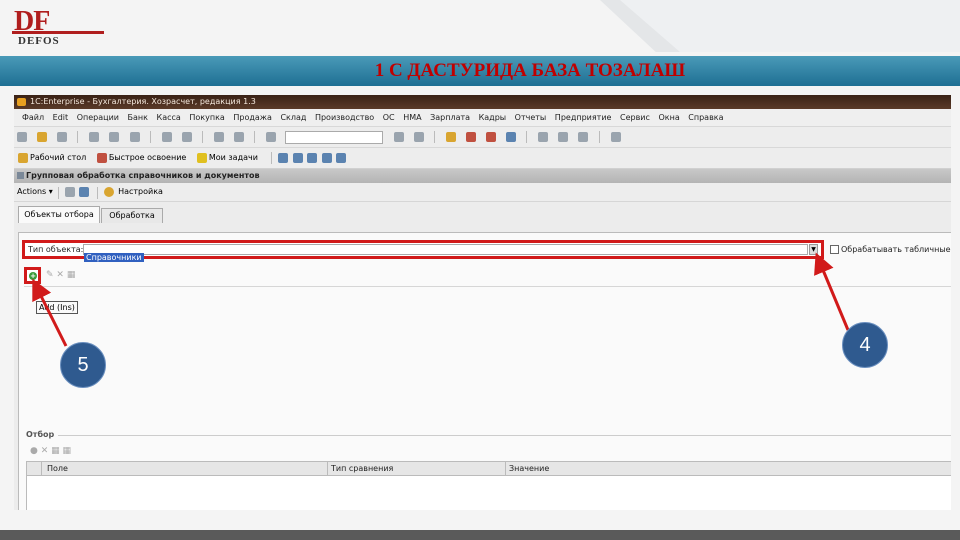  I want to click on callout-step-5: 5, so click(83, 365).